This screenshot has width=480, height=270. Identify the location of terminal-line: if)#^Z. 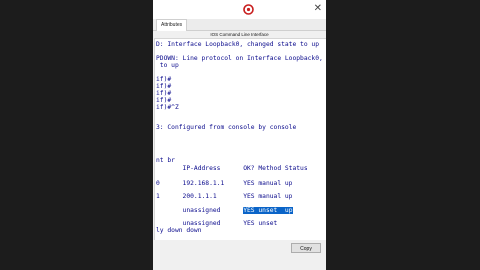
(167, 107).